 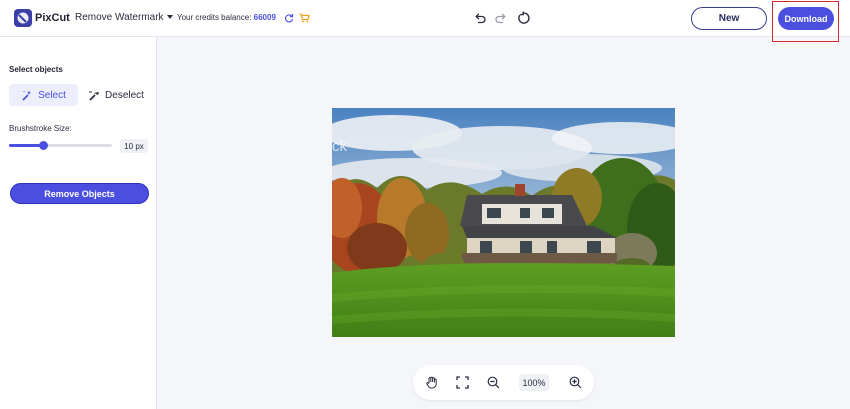 I want to click on zoom-out-icon, so click(x=493, y=382).